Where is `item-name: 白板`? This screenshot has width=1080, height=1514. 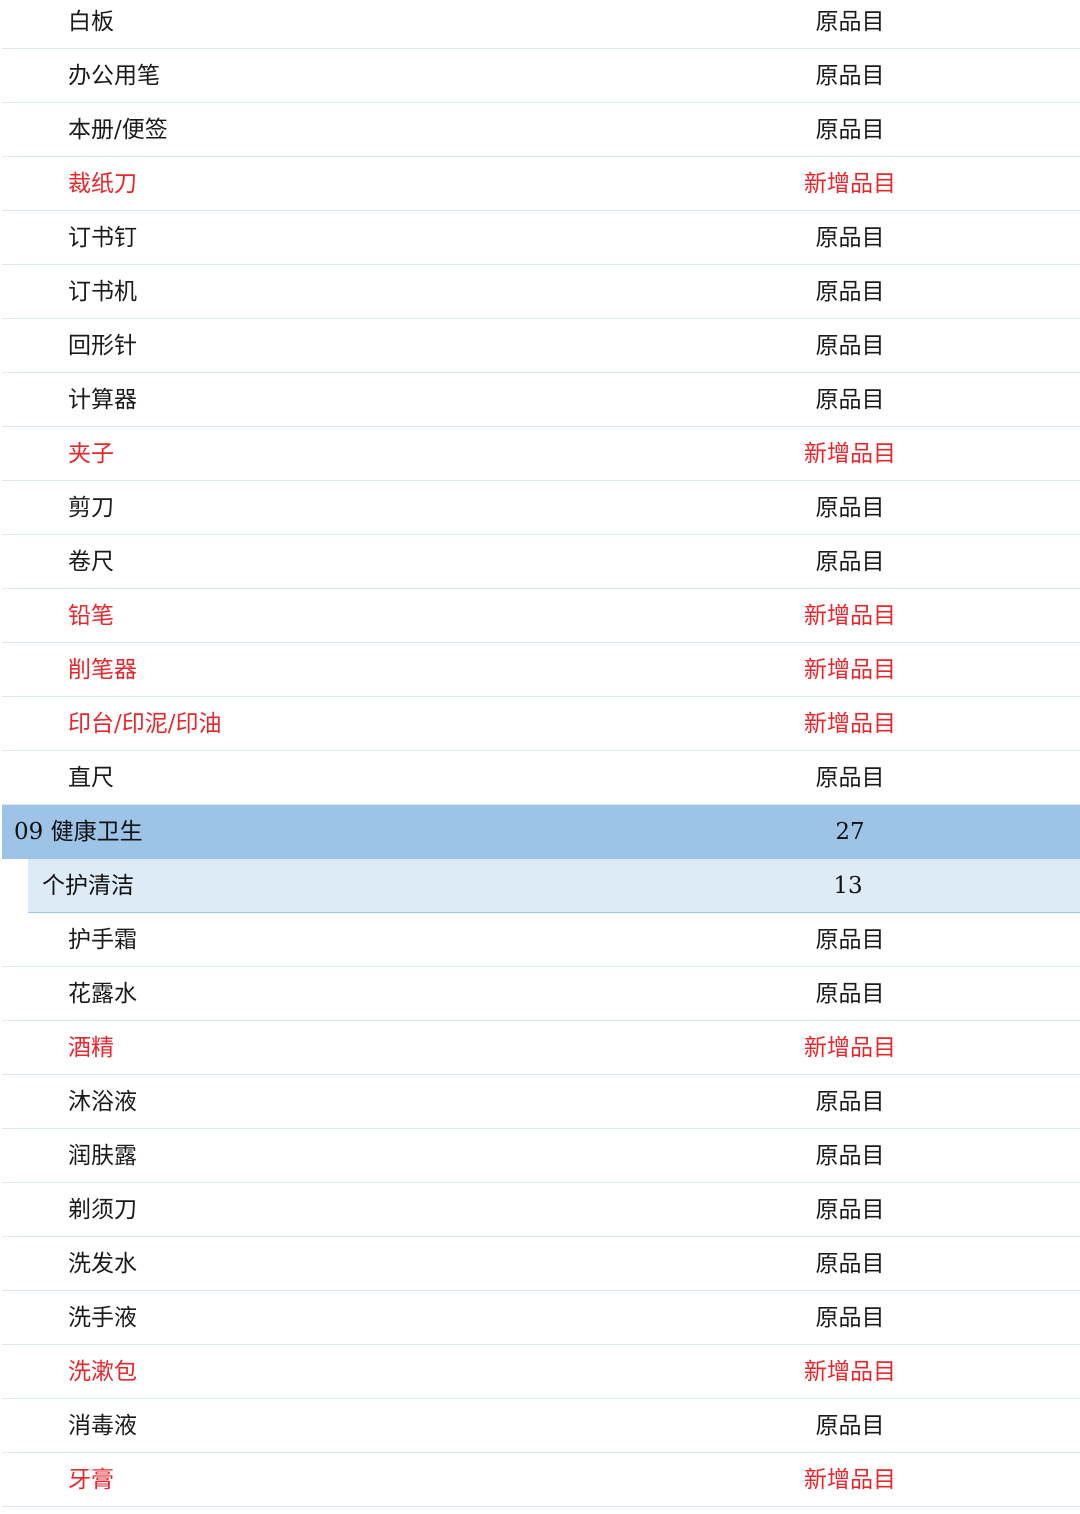 item-name: 白板 is located at coordinates (91, 22).